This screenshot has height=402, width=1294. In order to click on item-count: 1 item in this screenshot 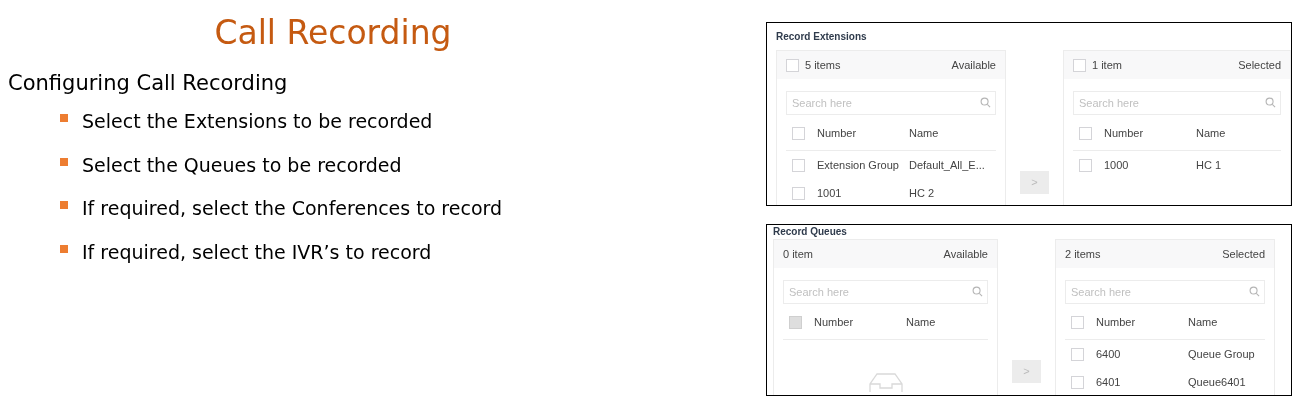, I will do `click(1107, 65)`.